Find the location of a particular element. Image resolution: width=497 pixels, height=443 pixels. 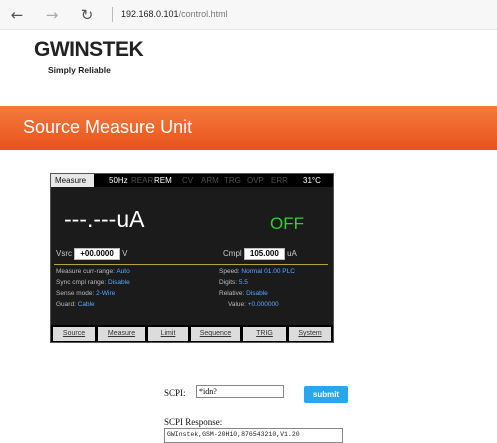

tab-limit: Limit is located at coordinates (168, 334).